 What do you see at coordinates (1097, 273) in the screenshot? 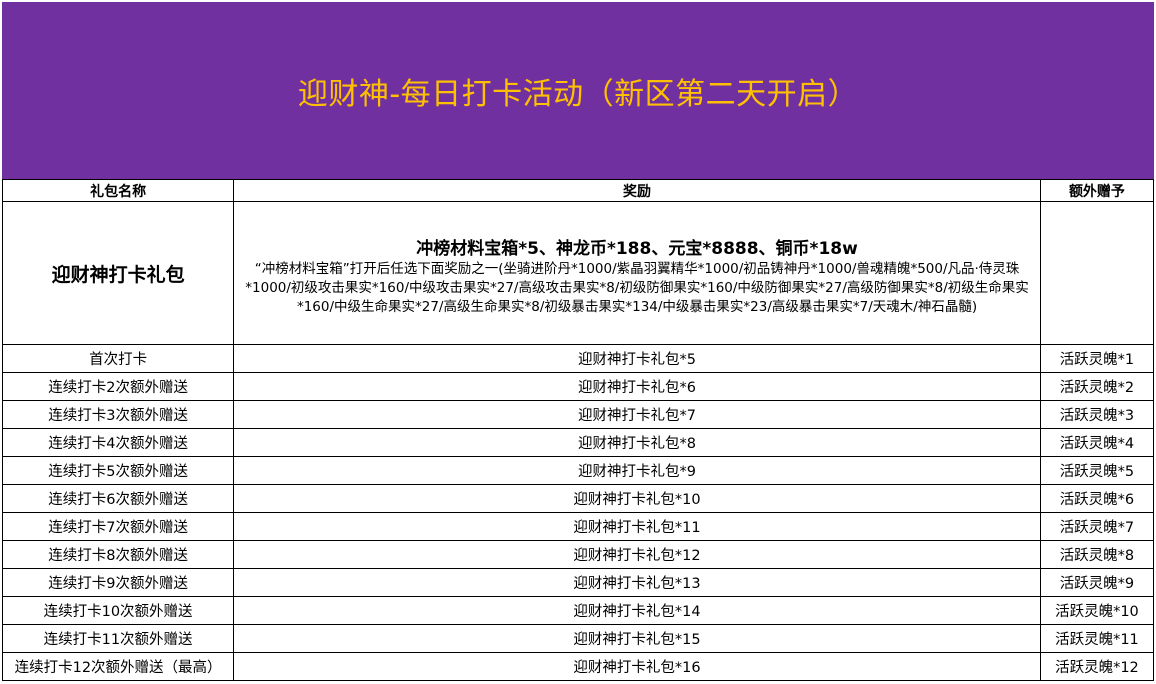
I see `main-gift-extra-cell` at bounding box center [1097, 273].